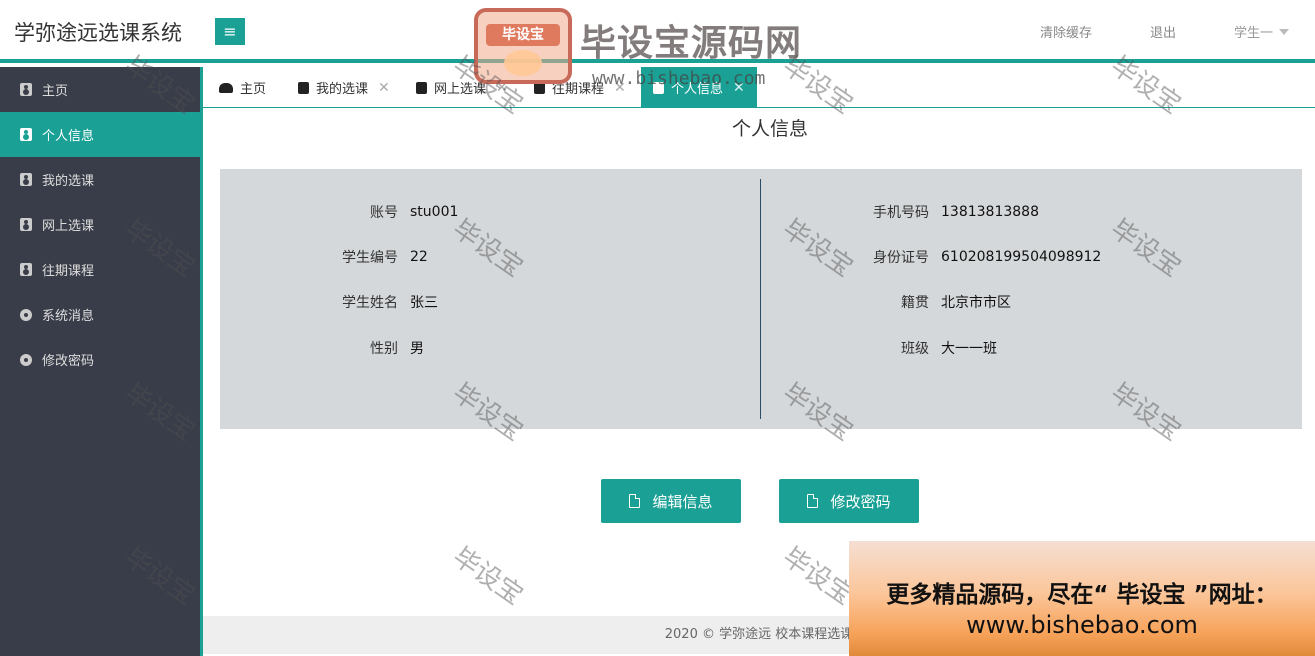 This screenshot has height=656, width=1315. I want to click on info-value: 大一一班, so click(969, 349).